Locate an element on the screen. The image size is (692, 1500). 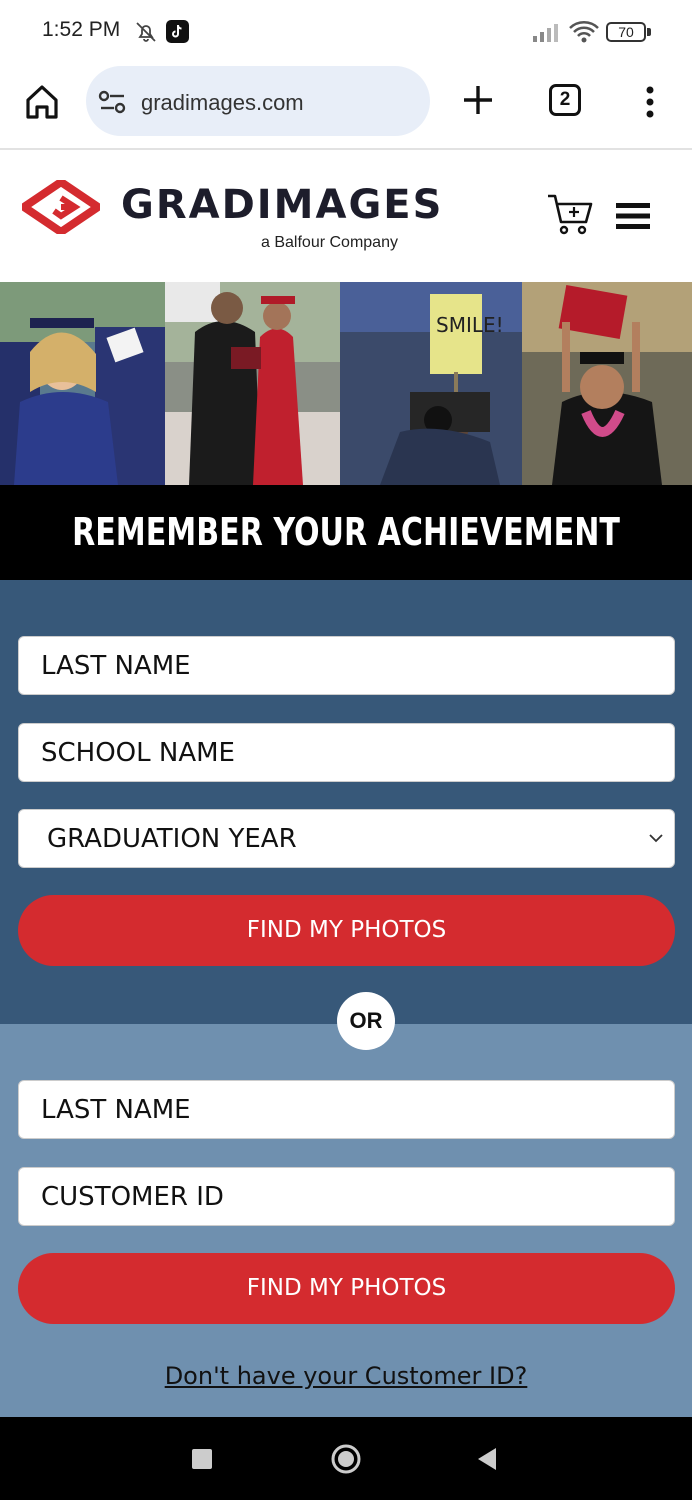
hero-banner: REMEMBER YOUR ACHIEVEMENT is located at coordinates (346, 532).